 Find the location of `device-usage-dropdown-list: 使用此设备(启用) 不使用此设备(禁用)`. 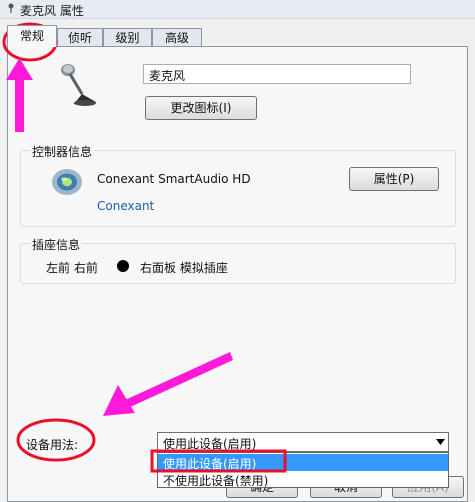

device-usage-dropdown-list: 使用此设备(启用) 不使用此设备(禁用) is located at coordinates (303, 470).